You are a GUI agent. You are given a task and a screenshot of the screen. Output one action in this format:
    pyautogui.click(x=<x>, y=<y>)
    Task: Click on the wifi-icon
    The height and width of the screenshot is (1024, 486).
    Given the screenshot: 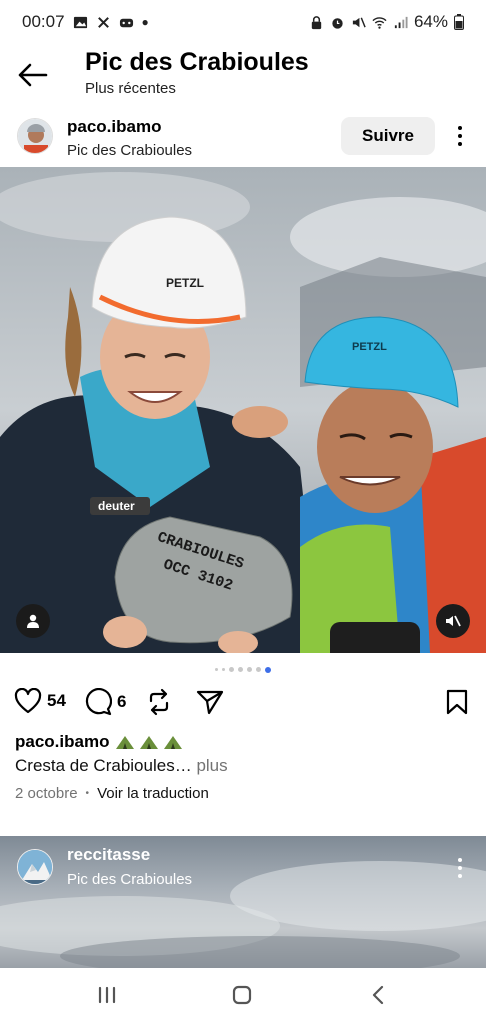 What is the action you would take?
    pyautogui.click(x=379, y=22)
    